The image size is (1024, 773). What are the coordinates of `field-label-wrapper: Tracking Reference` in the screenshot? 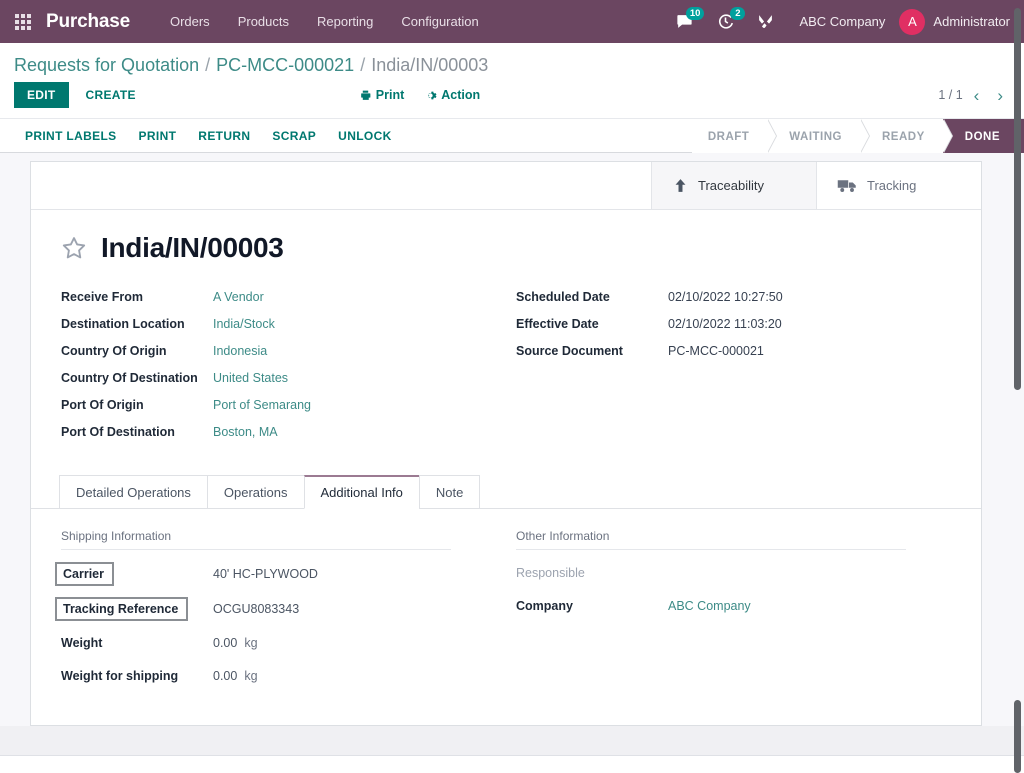 It's located at (134, 609).